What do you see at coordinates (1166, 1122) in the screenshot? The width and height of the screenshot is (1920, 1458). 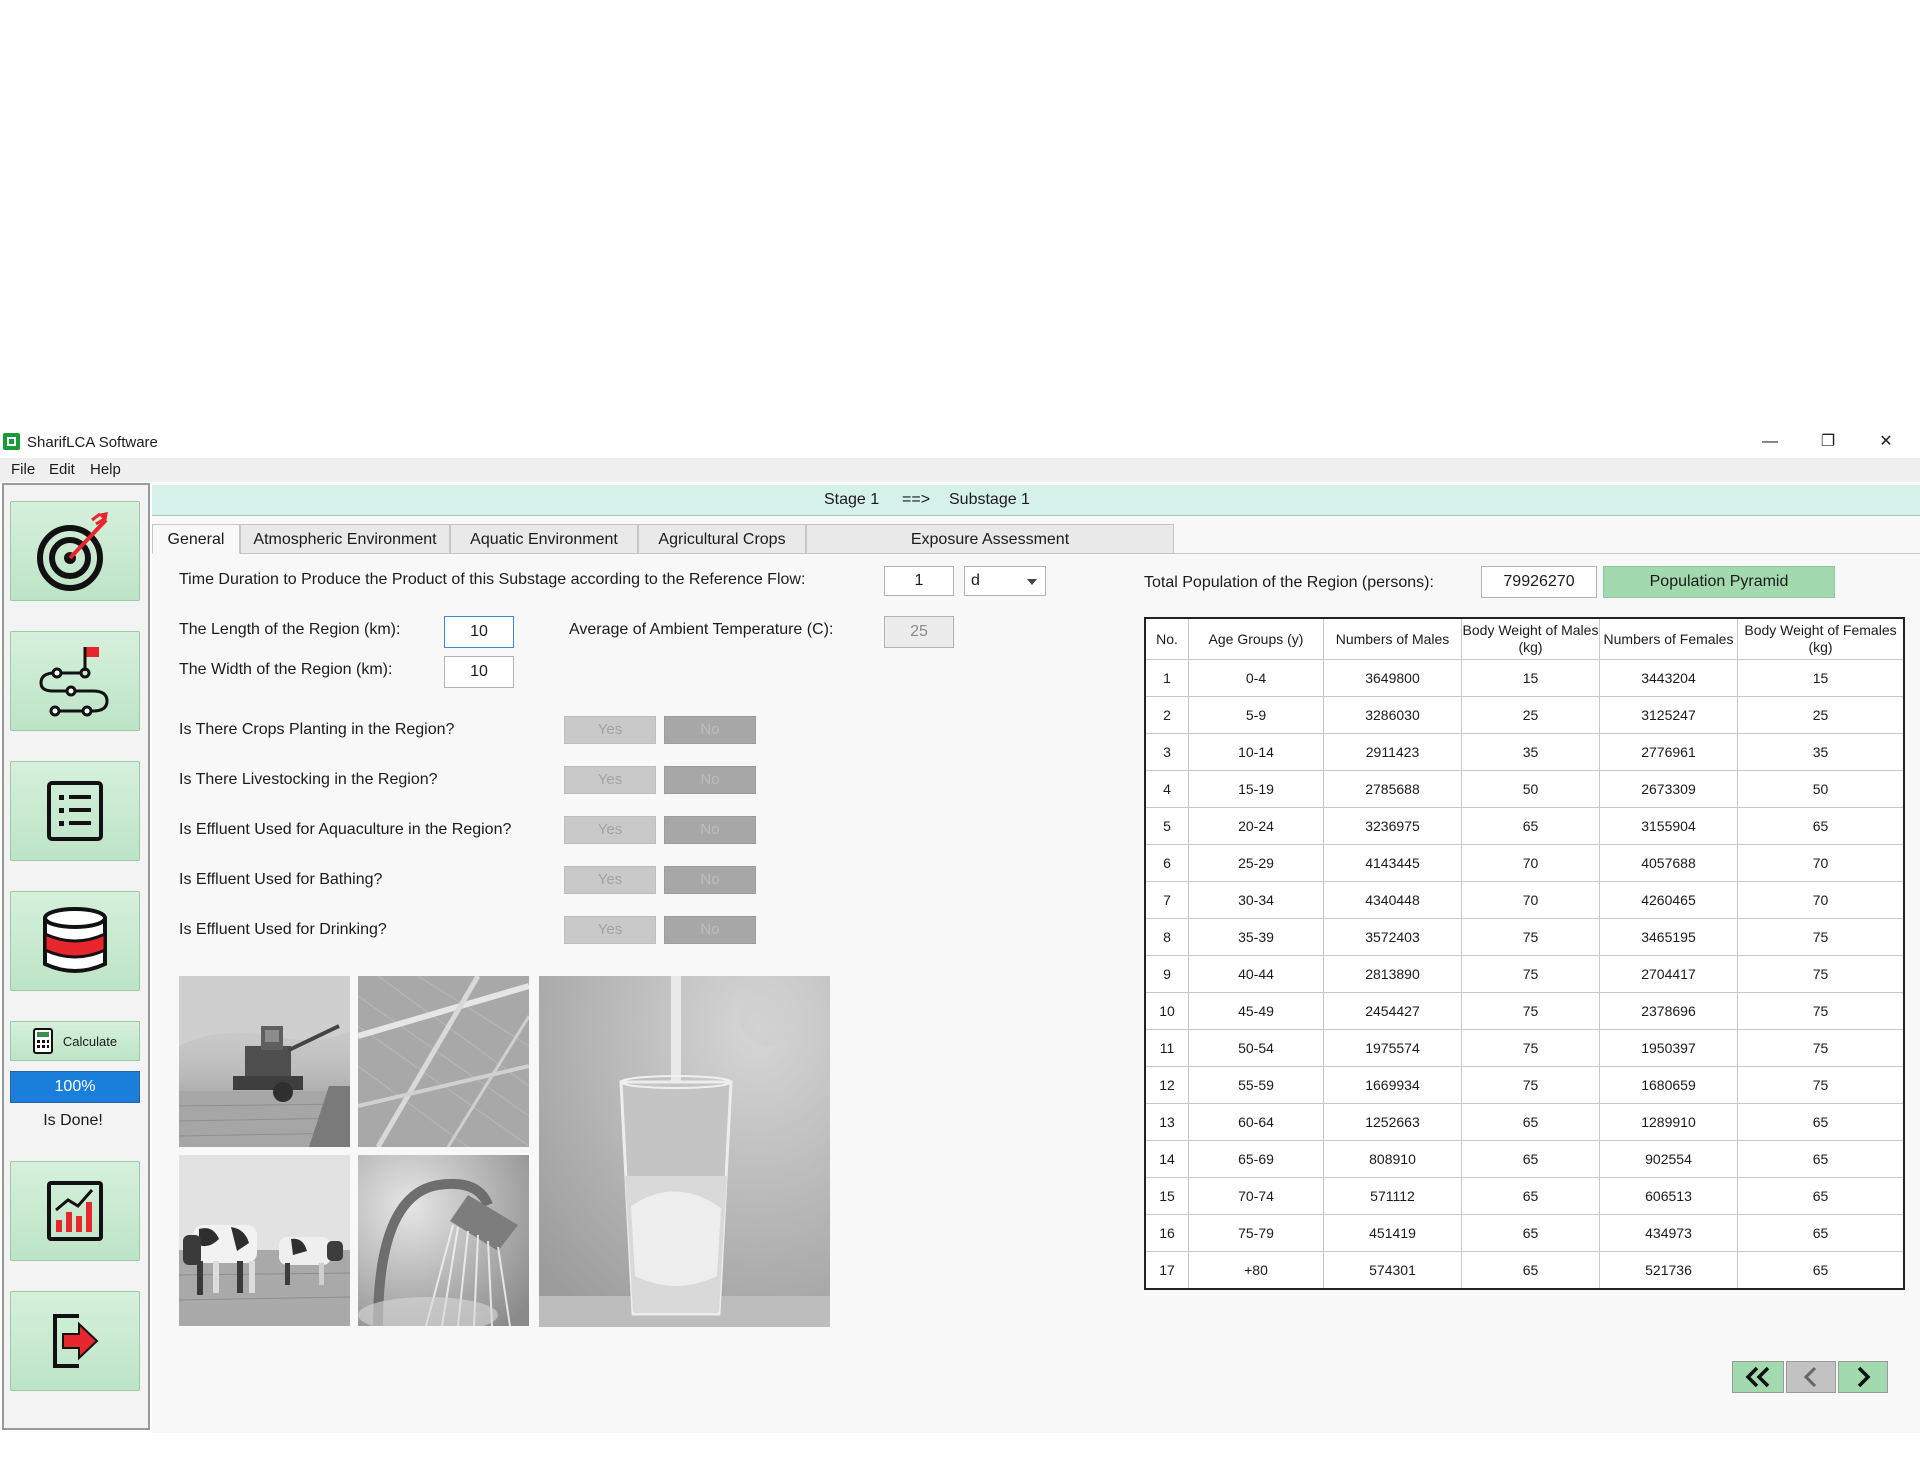 I see `table-cell: 13` at bounding box center [1166, 1122].